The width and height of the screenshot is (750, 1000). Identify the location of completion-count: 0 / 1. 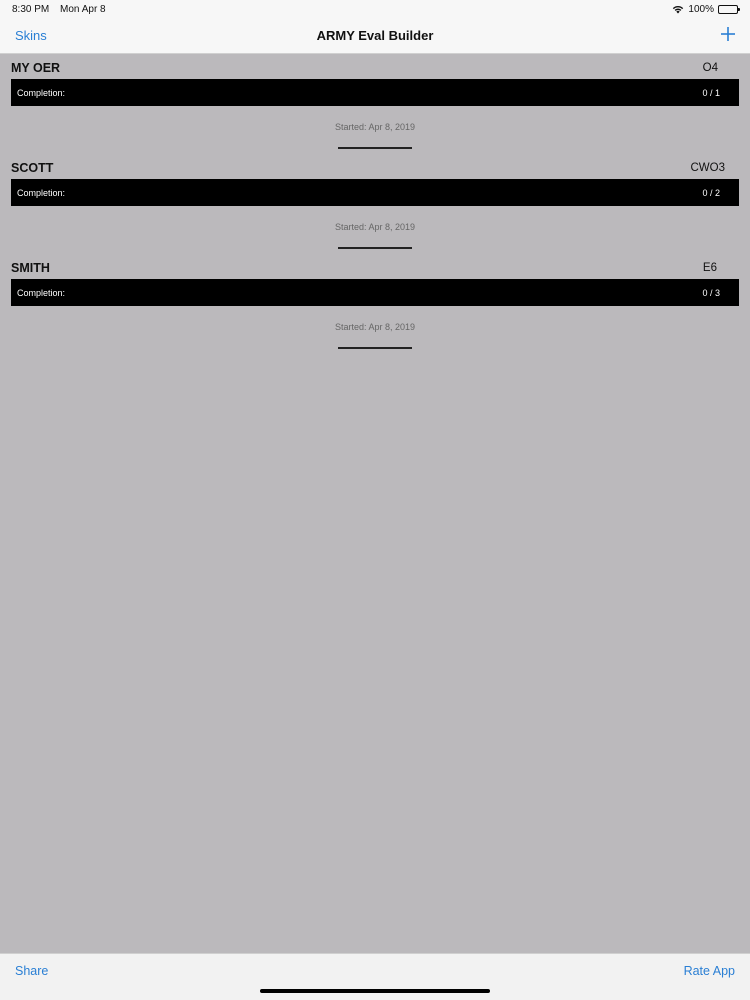
(711, 93).